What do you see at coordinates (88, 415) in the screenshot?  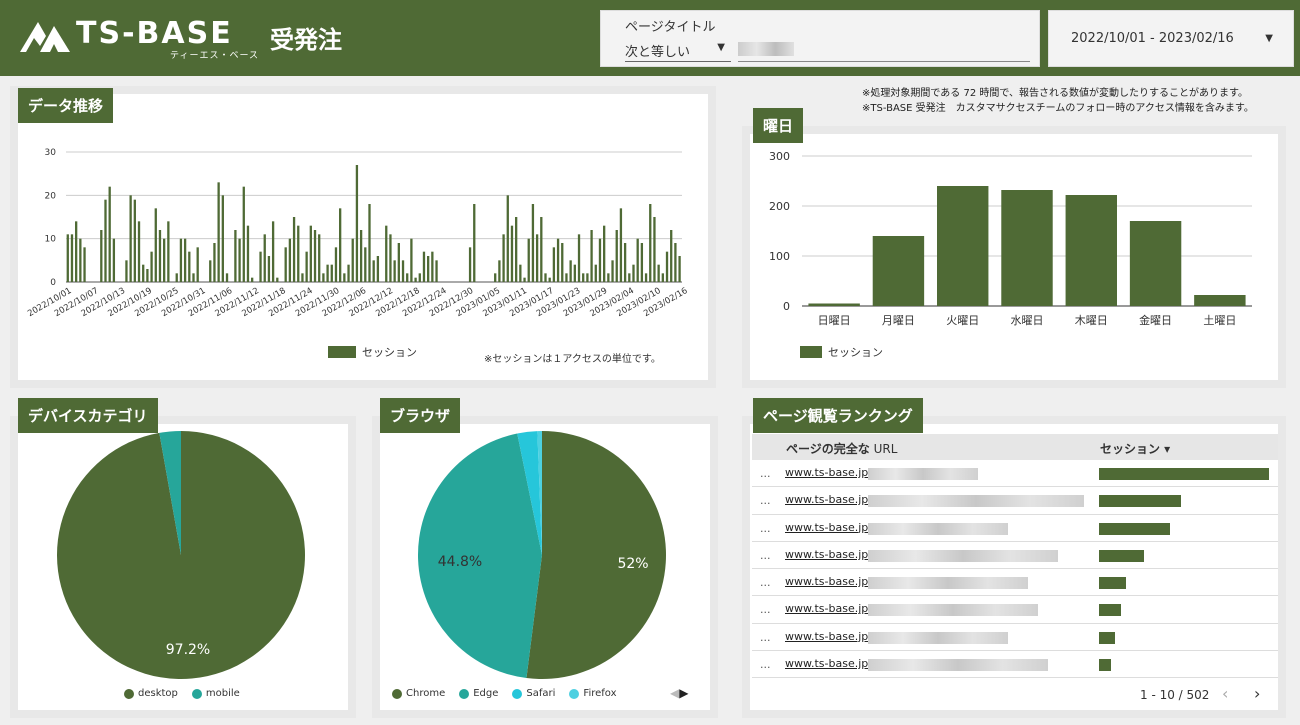 I see `device-panel-title: デバイスカテゴリ` at bounding box center [88, 415].